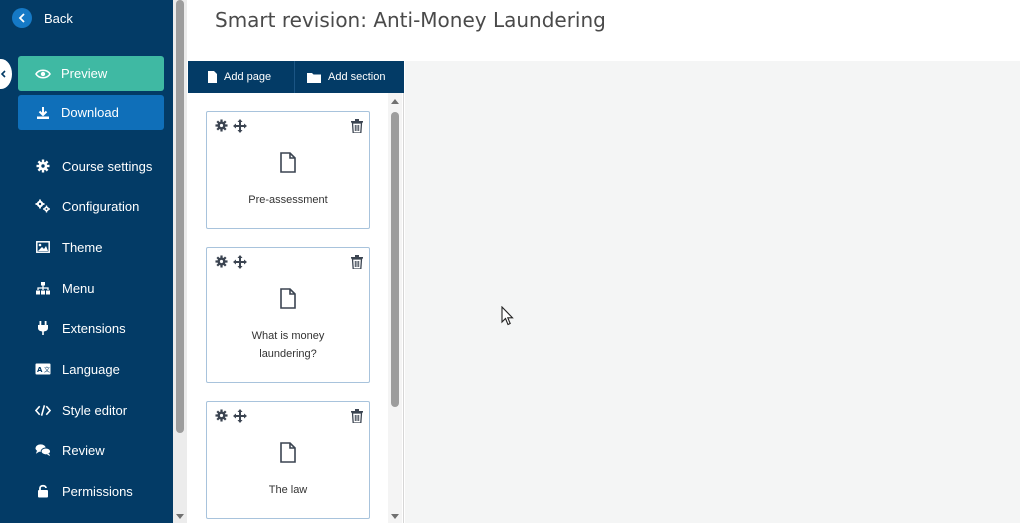  I want to click on pages-toolbar: Add page Add section, so click(296, 77).